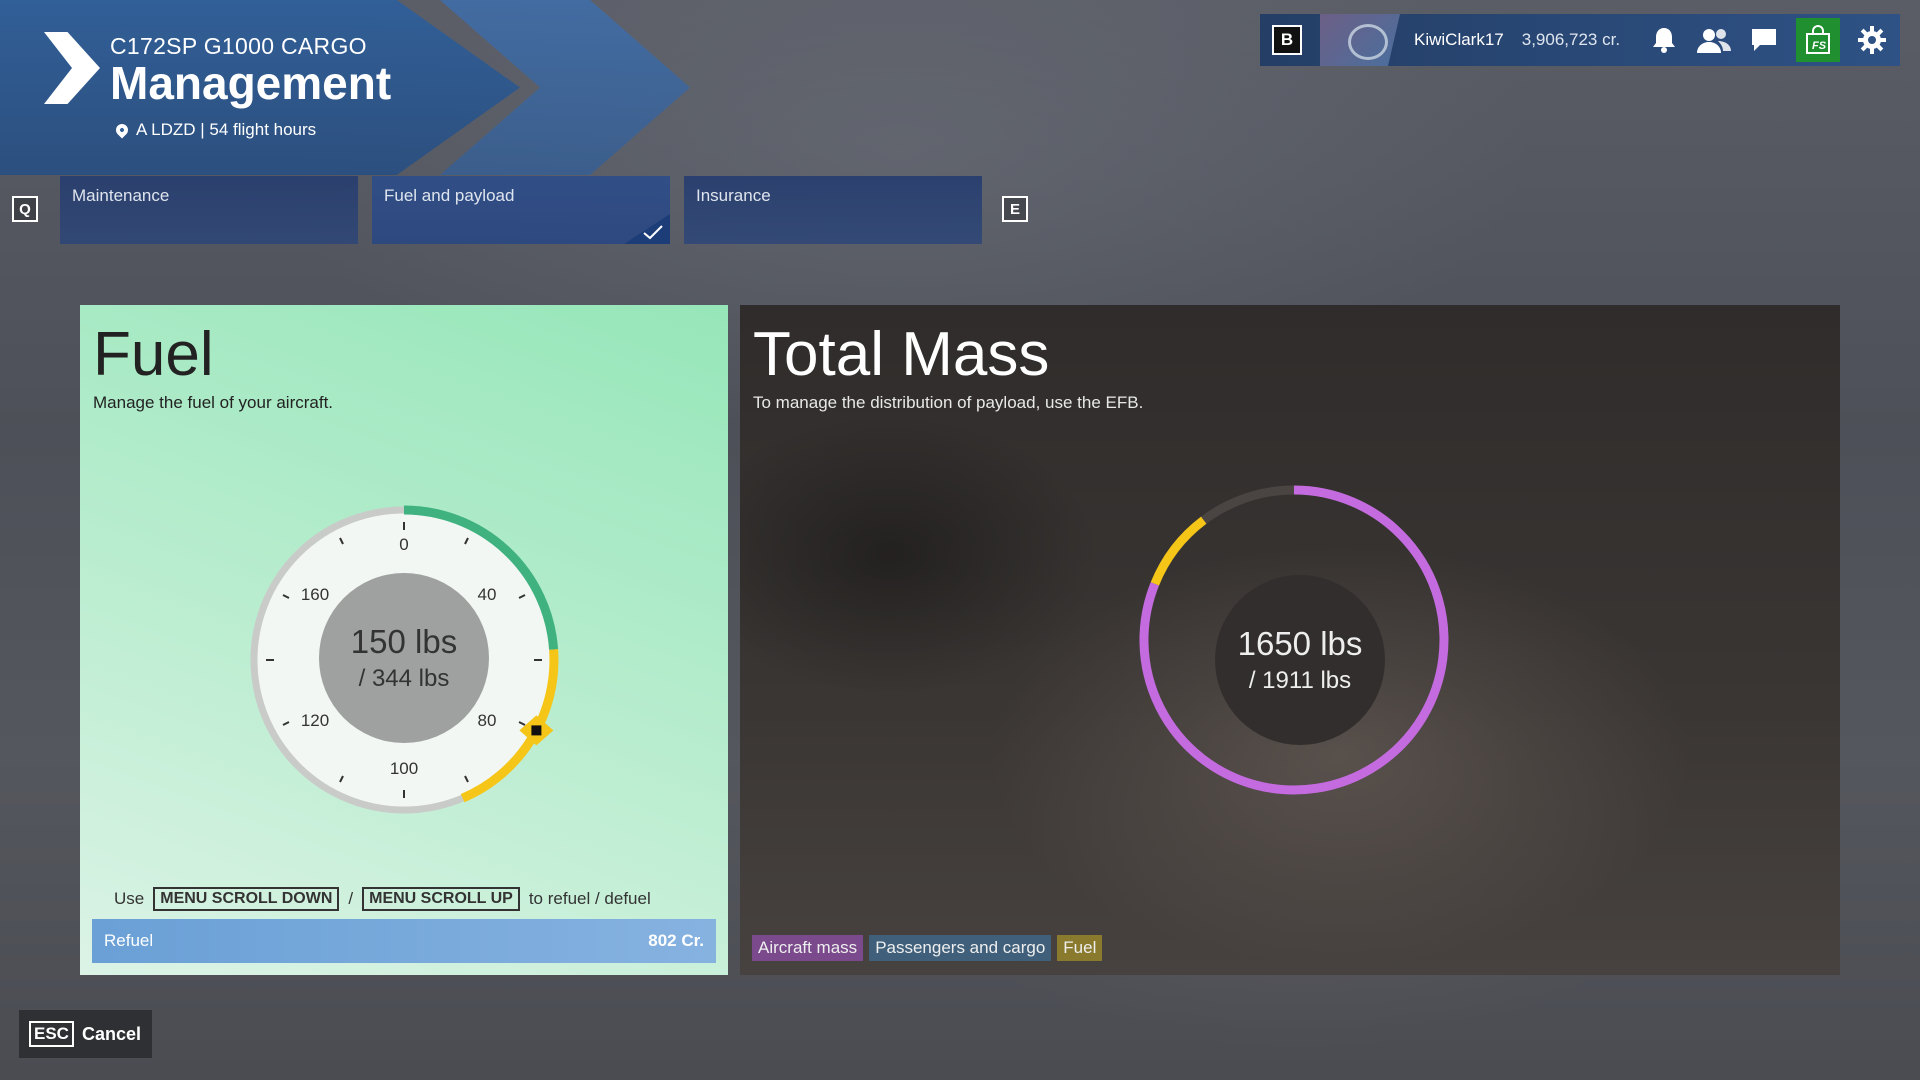 The image size is (1920, 1080). Describe the element at coordinates (1459, 40) in the screenshot. I see `username: KiwiClark17` at that location.